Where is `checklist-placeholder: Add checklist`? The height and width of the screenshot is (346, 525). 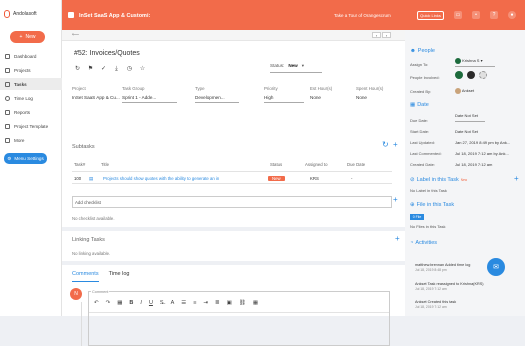 checklist-placeholder: Add checklist is located at coordinates (88, 202).